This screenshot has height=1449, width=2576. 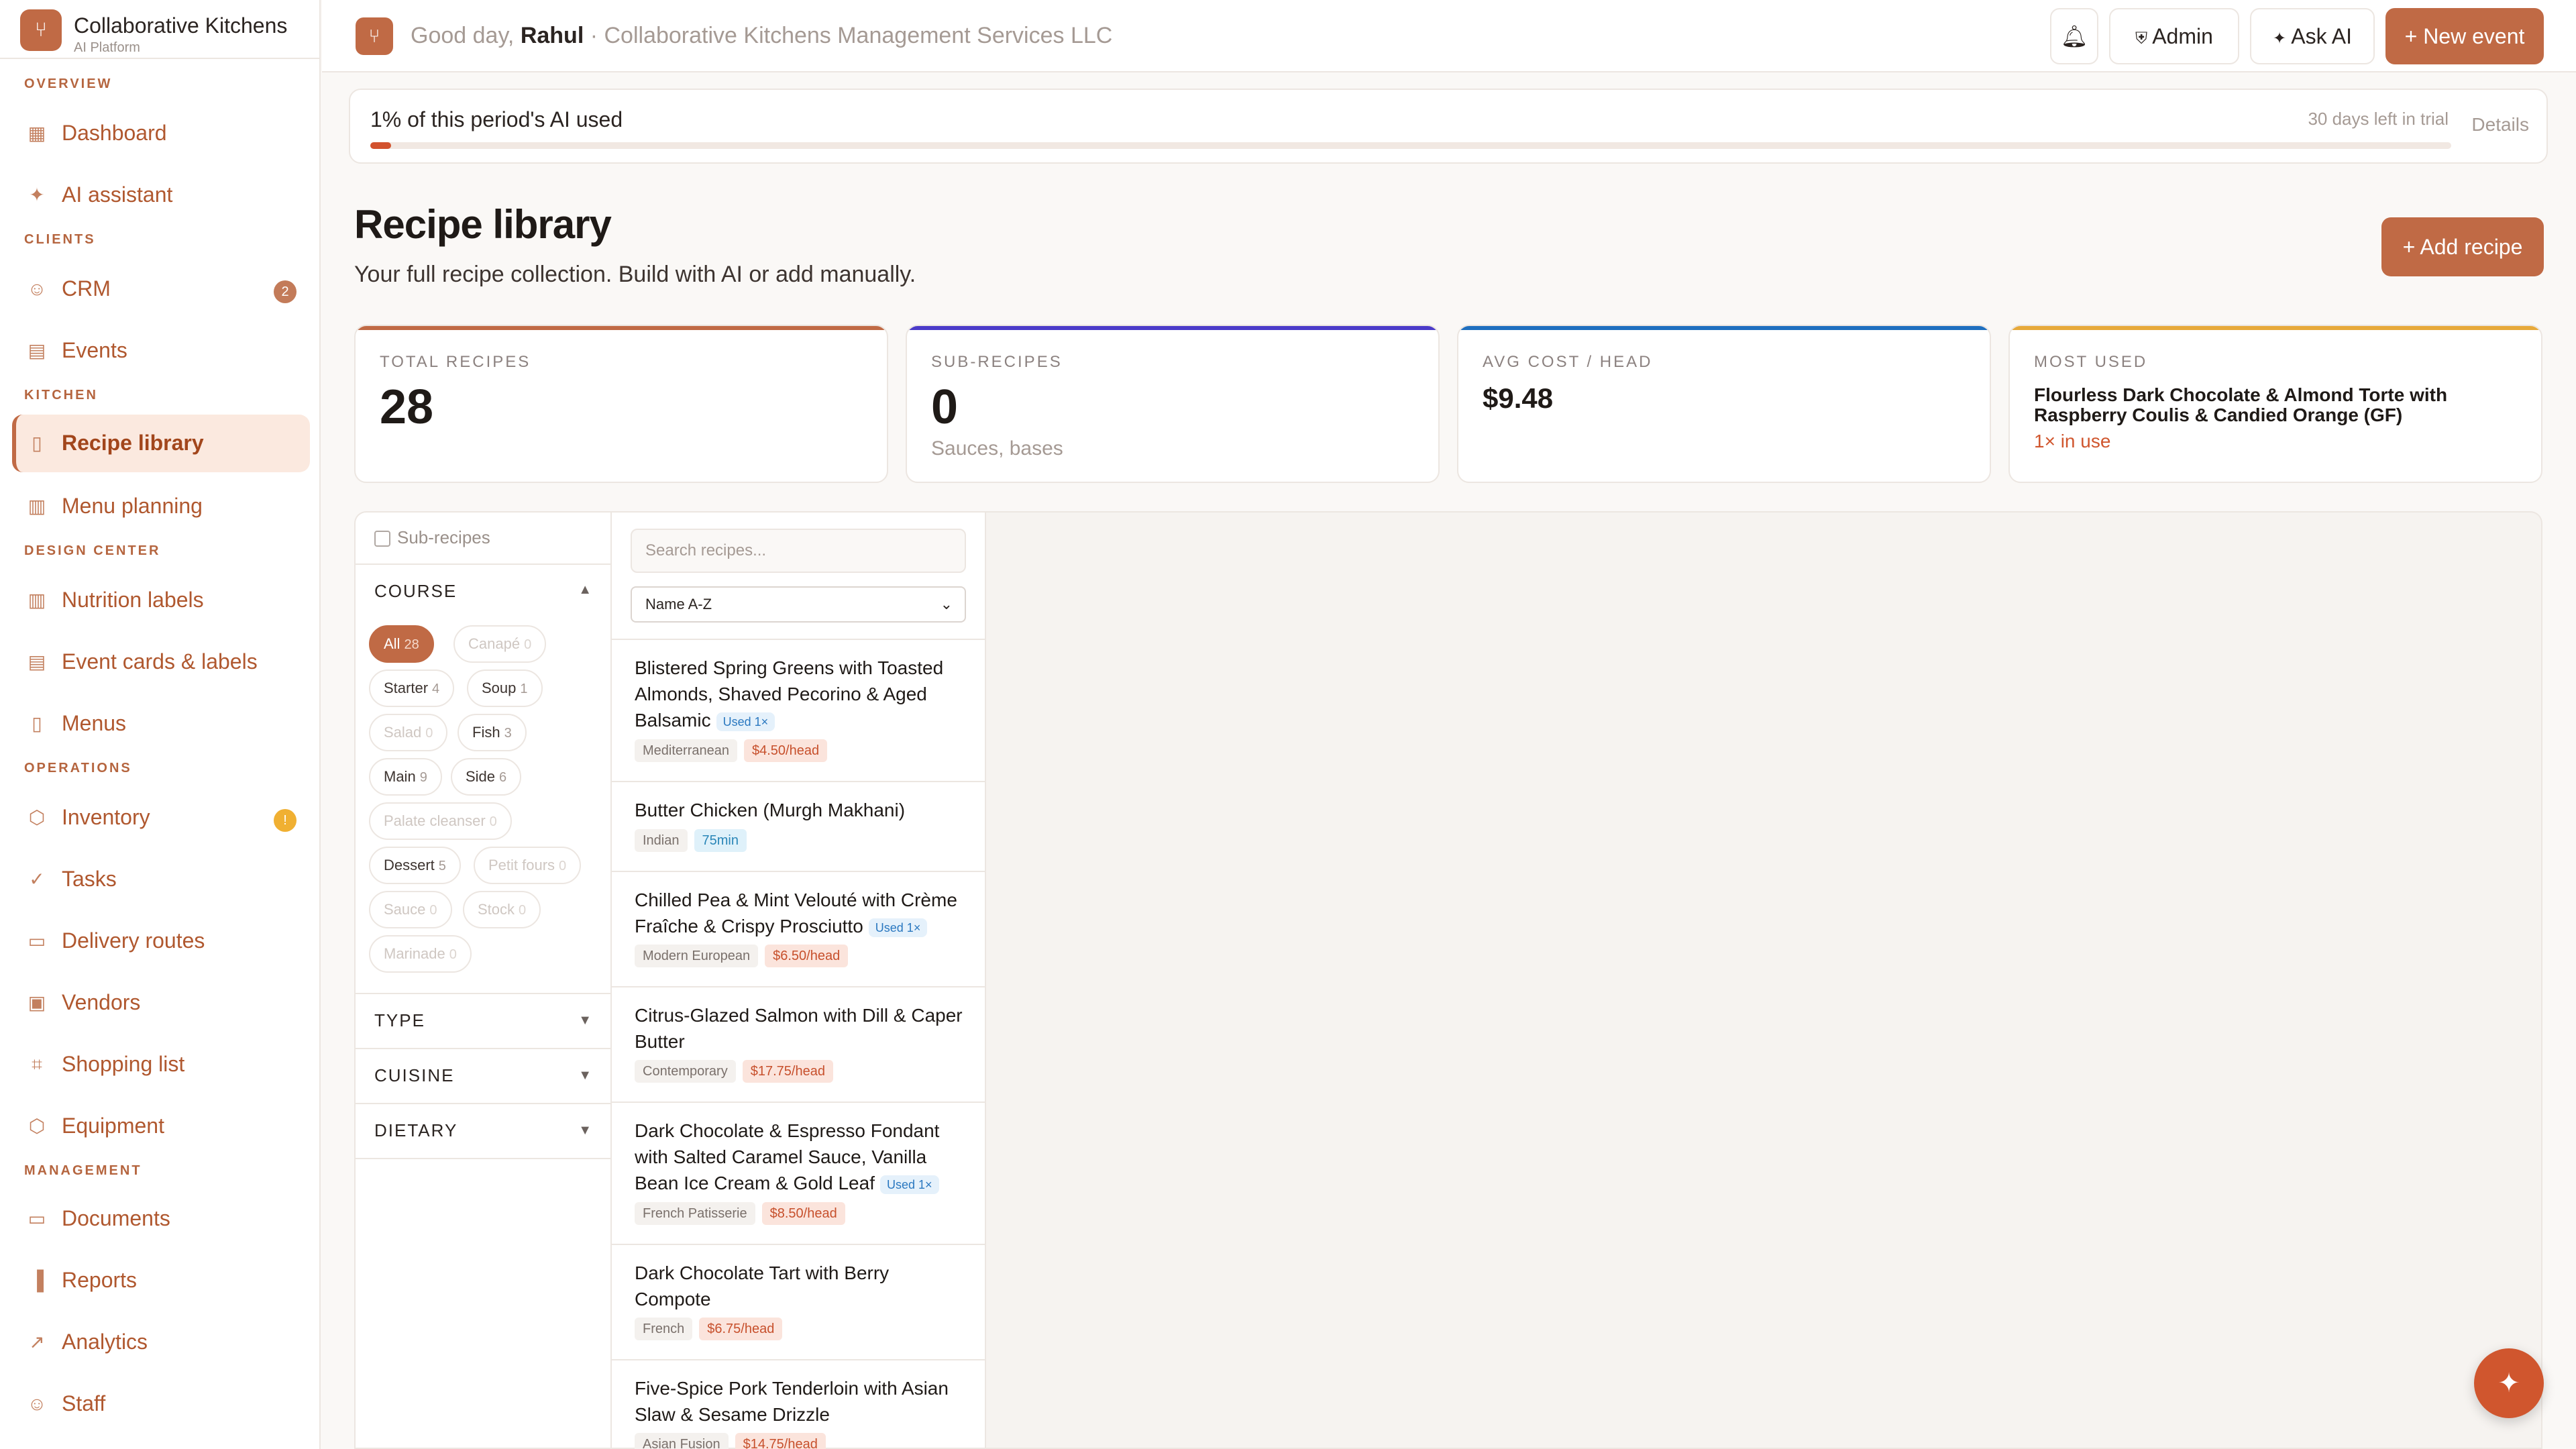 I want to click on course-chip-palate-cleanser: Palate cleanser 0, so click(x=440, y=821).